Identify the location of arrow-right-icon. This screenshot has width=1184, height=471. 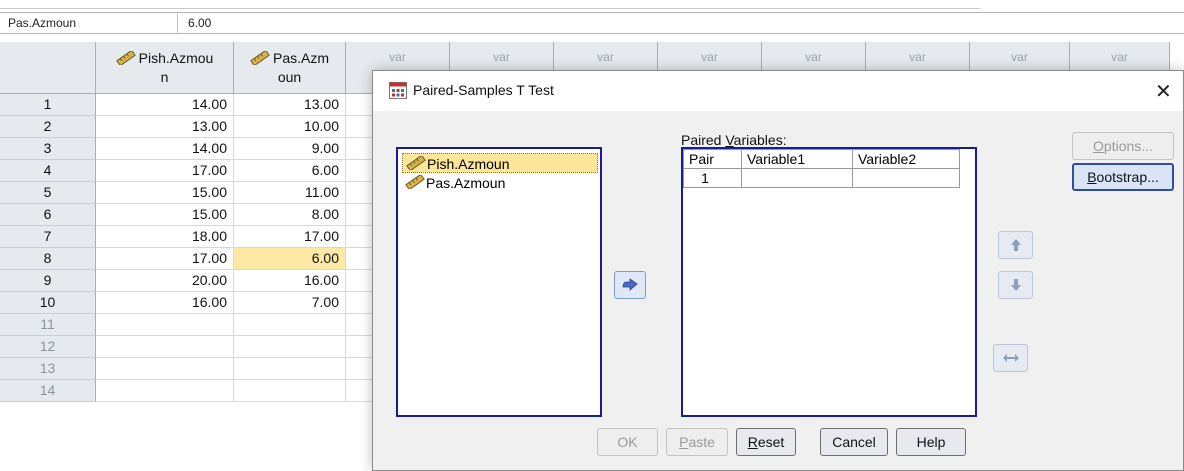
(630, 284).